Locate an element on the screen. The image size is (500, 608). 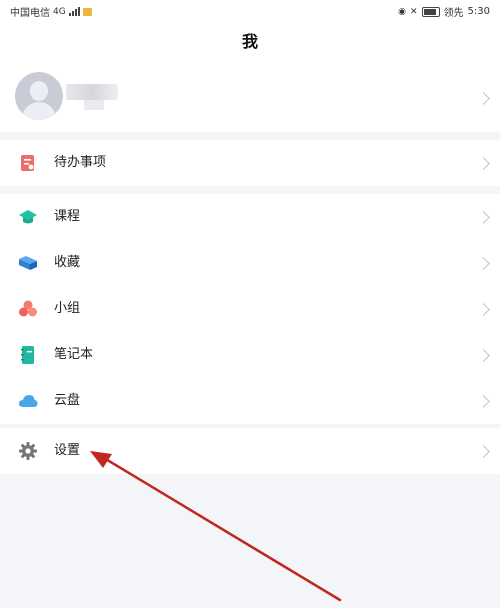
page-title: 我 is located at coordinates (249, 41).